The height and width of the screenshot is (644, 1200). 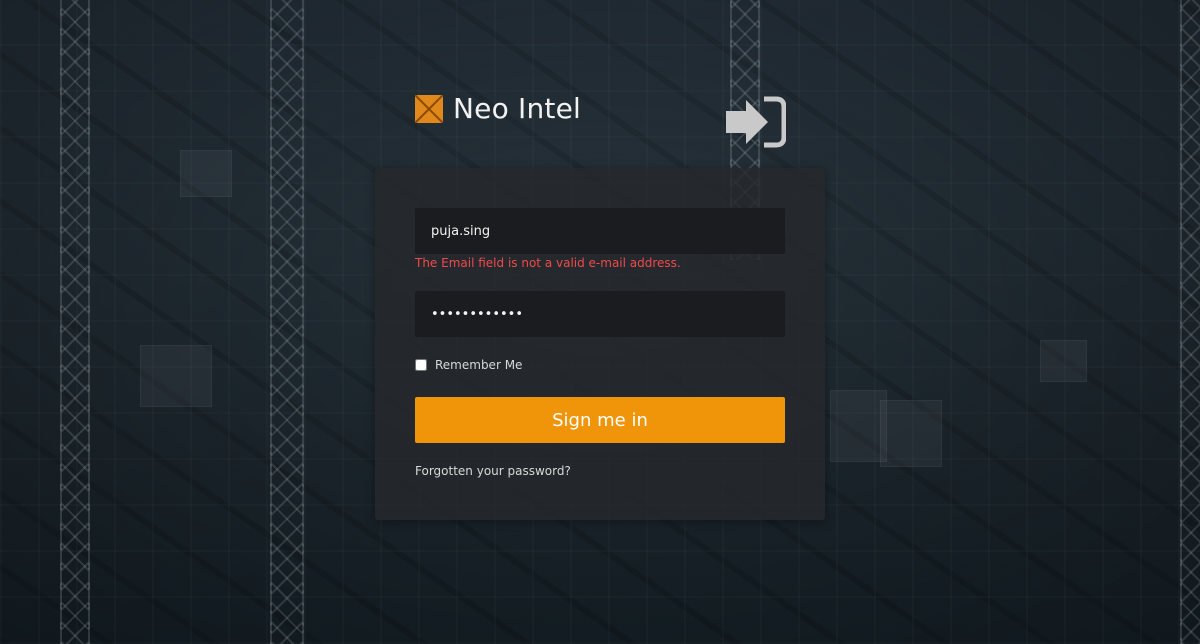 I want to click on forgot-password-link: Forgotten your password?, so click(x=493, y=471).